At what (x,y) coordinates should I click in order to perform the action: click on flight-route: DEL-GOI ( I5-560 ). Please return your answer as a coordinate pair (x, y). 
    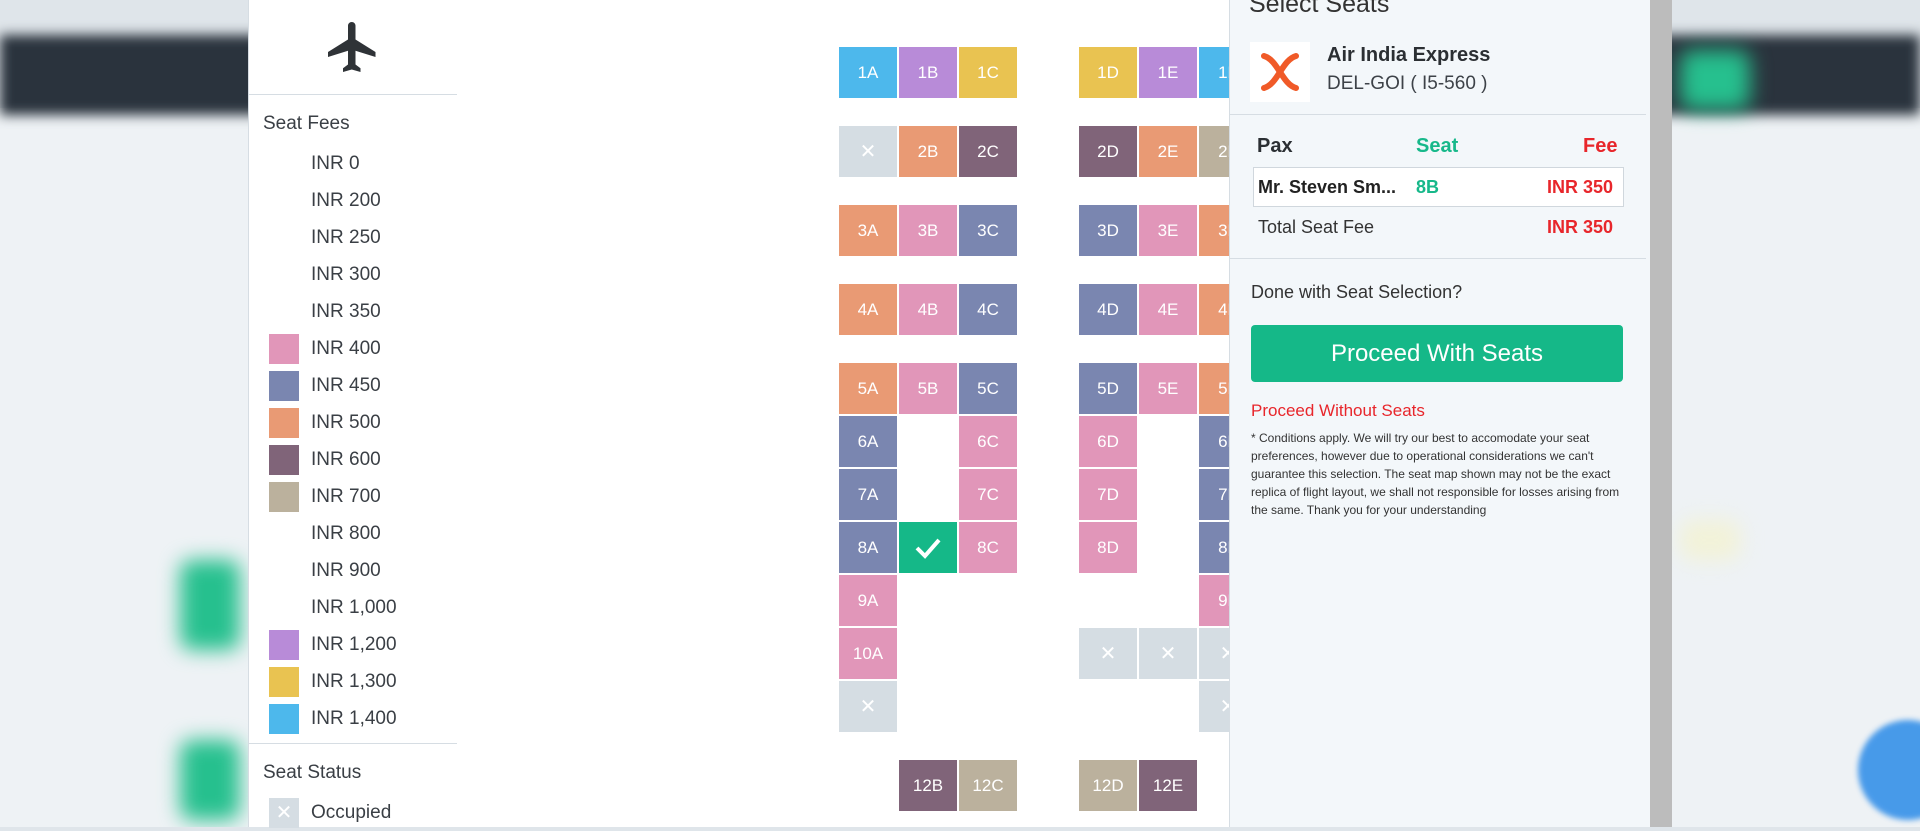
    Looking at the image, I should click on (1407, 83).